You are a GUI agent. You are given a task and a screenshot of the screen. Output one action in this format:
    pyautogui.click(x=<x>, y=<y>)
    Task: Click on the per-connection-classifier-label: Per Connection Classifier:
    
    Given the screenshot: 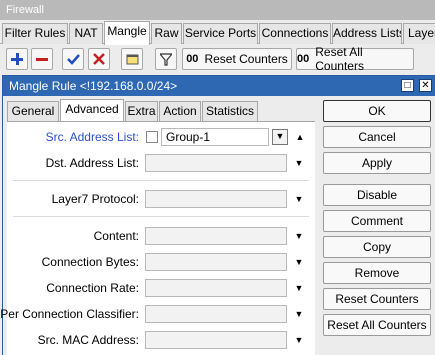 What is the action you would take?
    pyautogui.click(x=69, y=314)
    